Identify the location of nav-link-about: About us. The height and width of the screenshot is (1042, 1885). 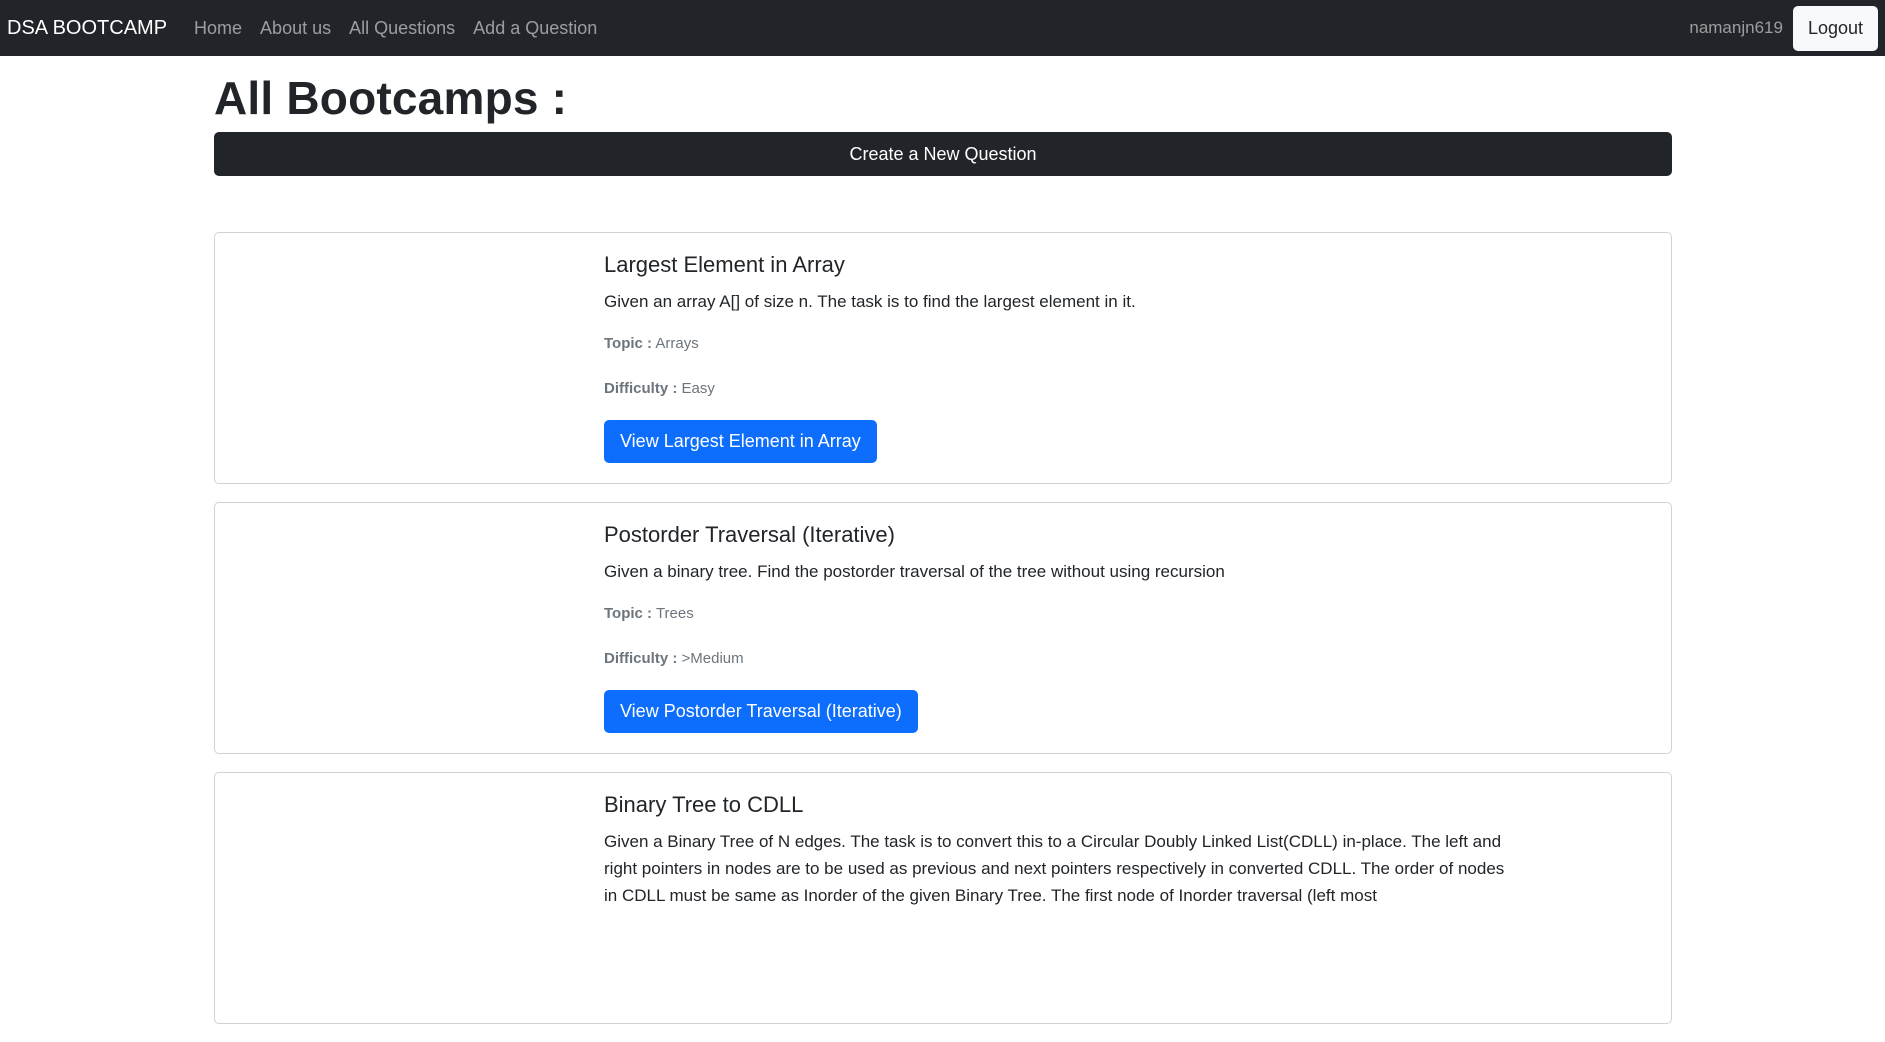
(295, 28).